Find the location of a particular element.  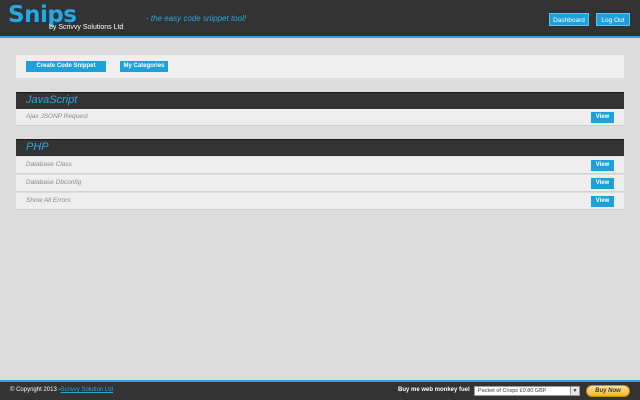

snippet-row: Ajax JSONP Request View is located at coordinates (320, 117).